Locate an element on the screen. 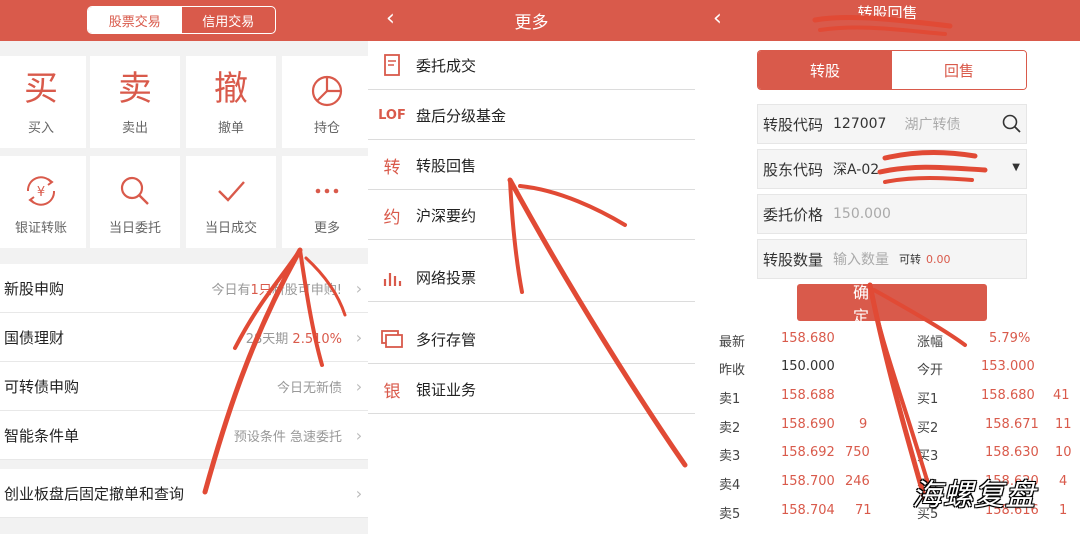  sell-tile: 卖 卖出 is located at coordinates (135, 102).